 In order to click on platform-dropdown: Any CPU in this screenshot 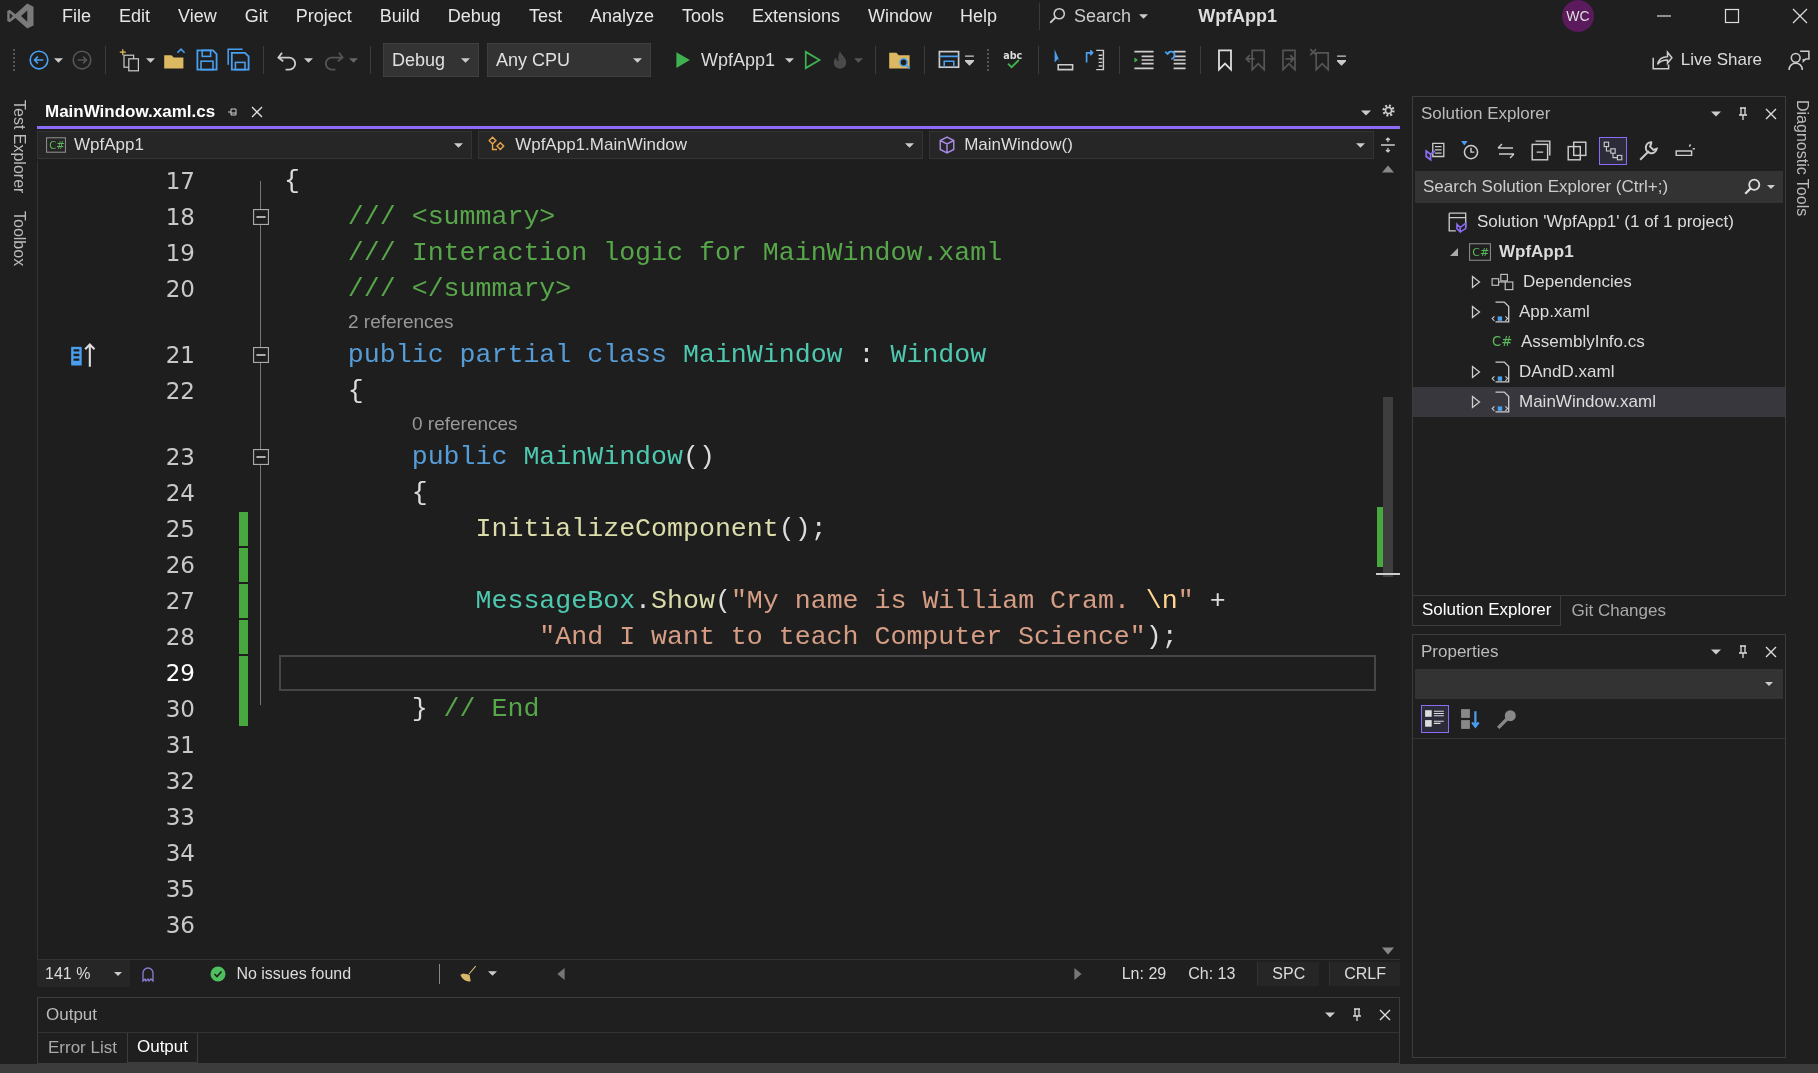, I will do `click(569, 60)`.